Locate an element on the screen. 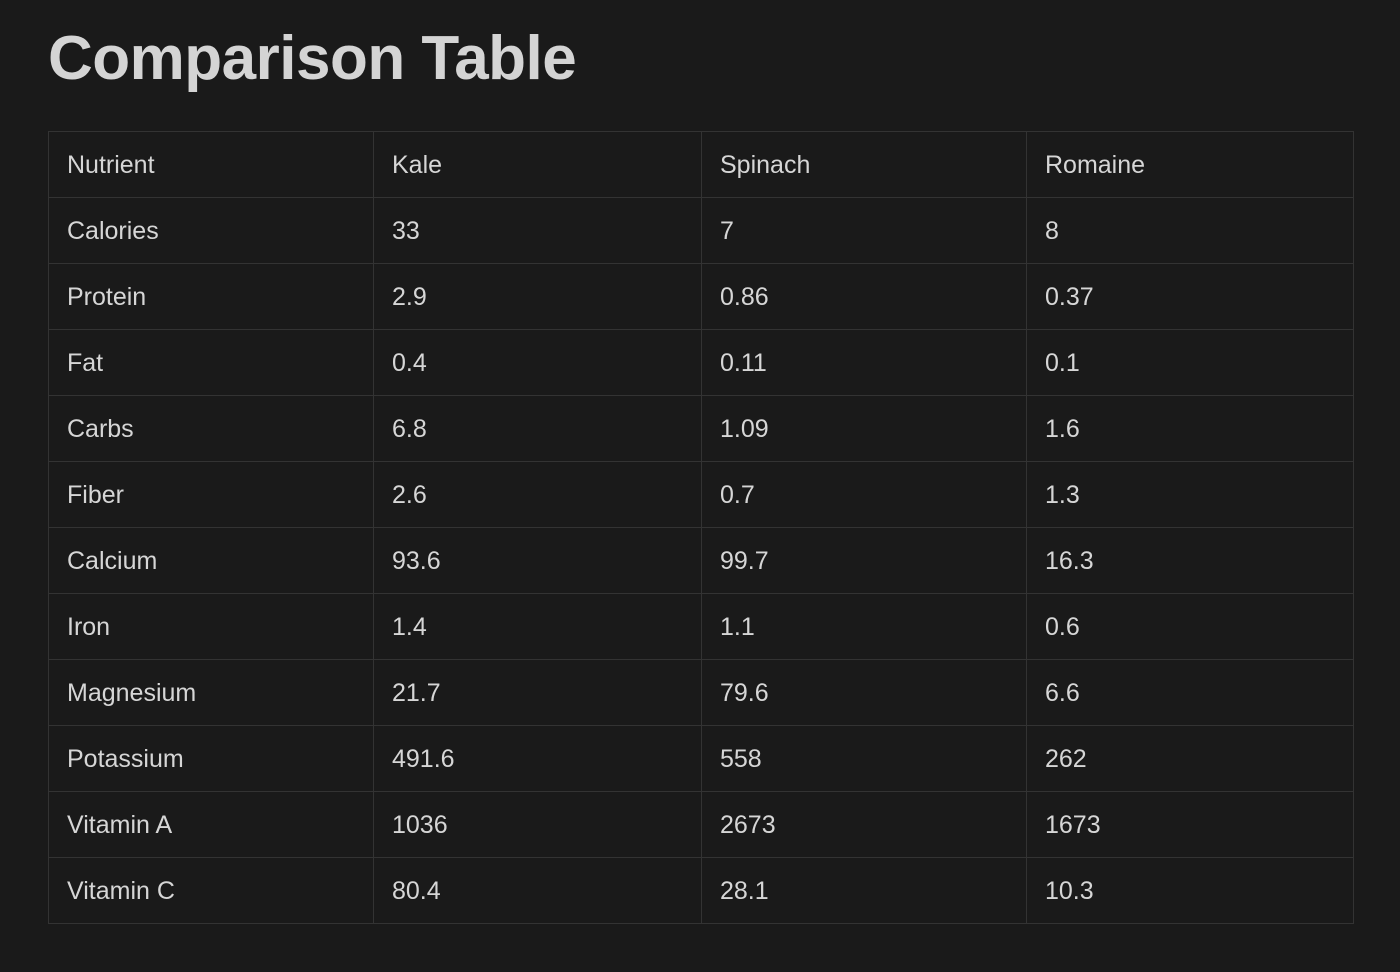 The width and height of the screenshot is (1400, 972). cell-romaine-value: 0.6 is located at coordinates (1190, 627).